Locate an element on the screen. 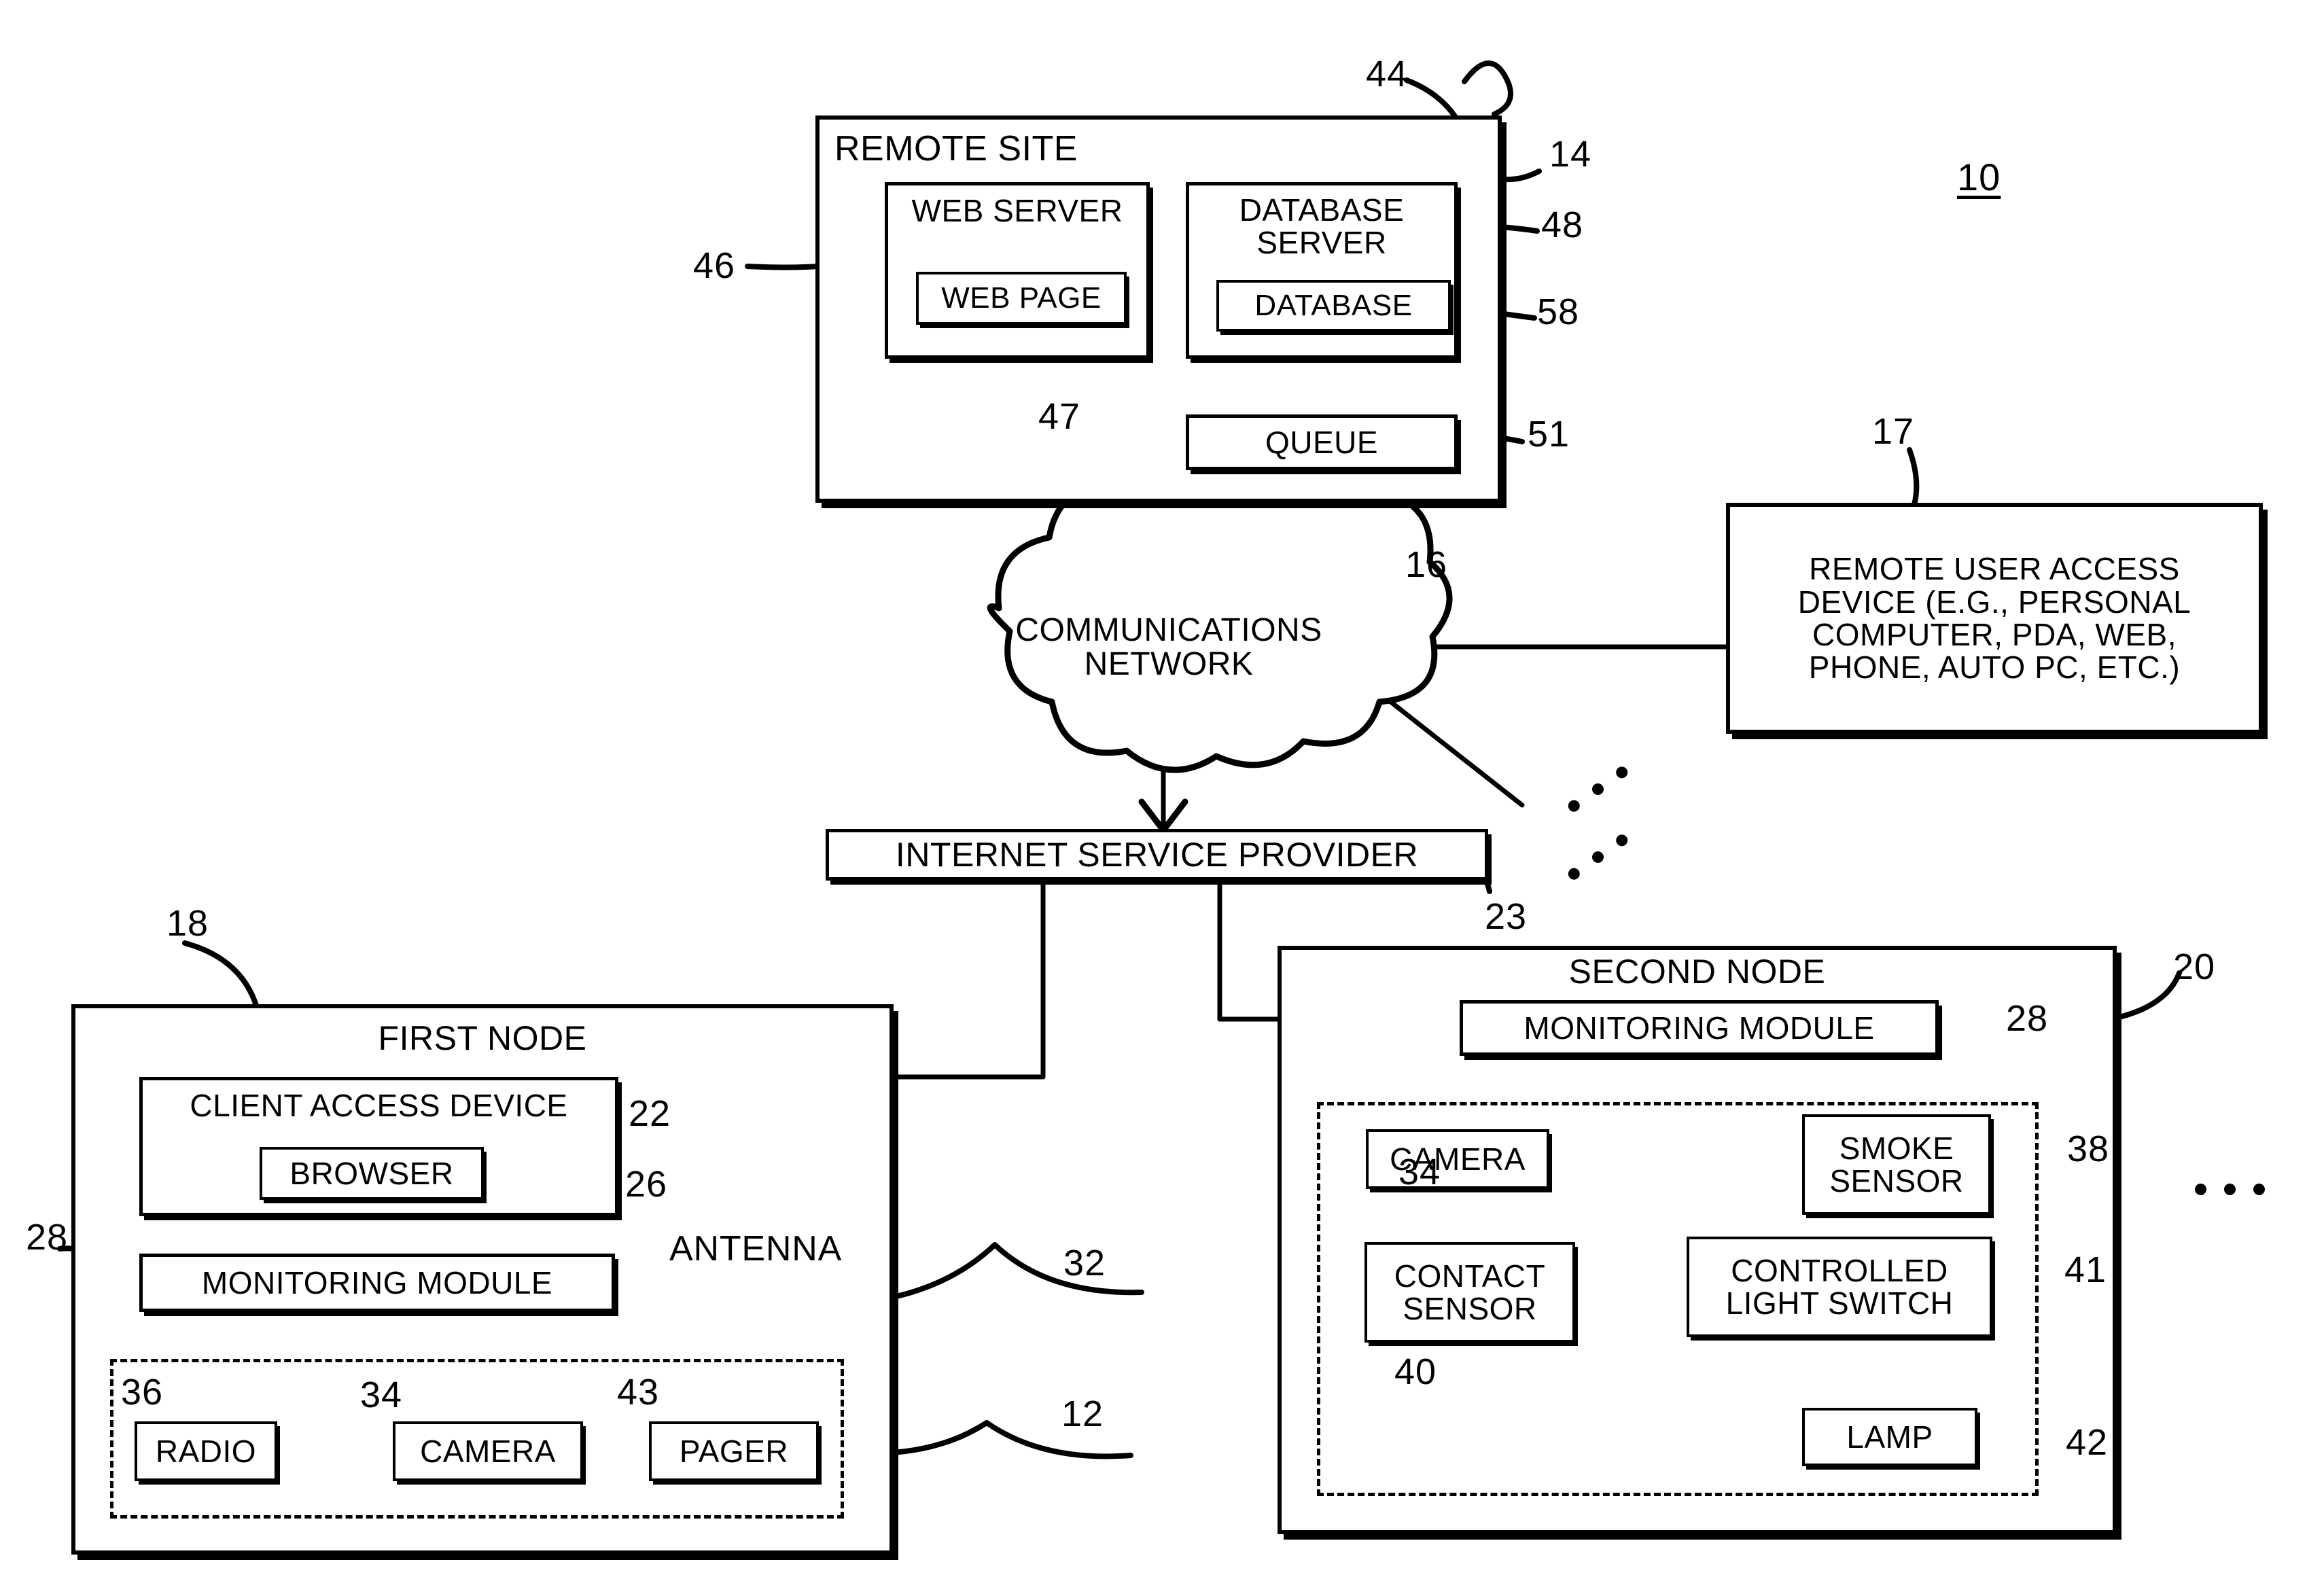 This screenshot has height=1596, width=2307. second-node-title: SECOND NODE is located at coordinates (1697, 971).